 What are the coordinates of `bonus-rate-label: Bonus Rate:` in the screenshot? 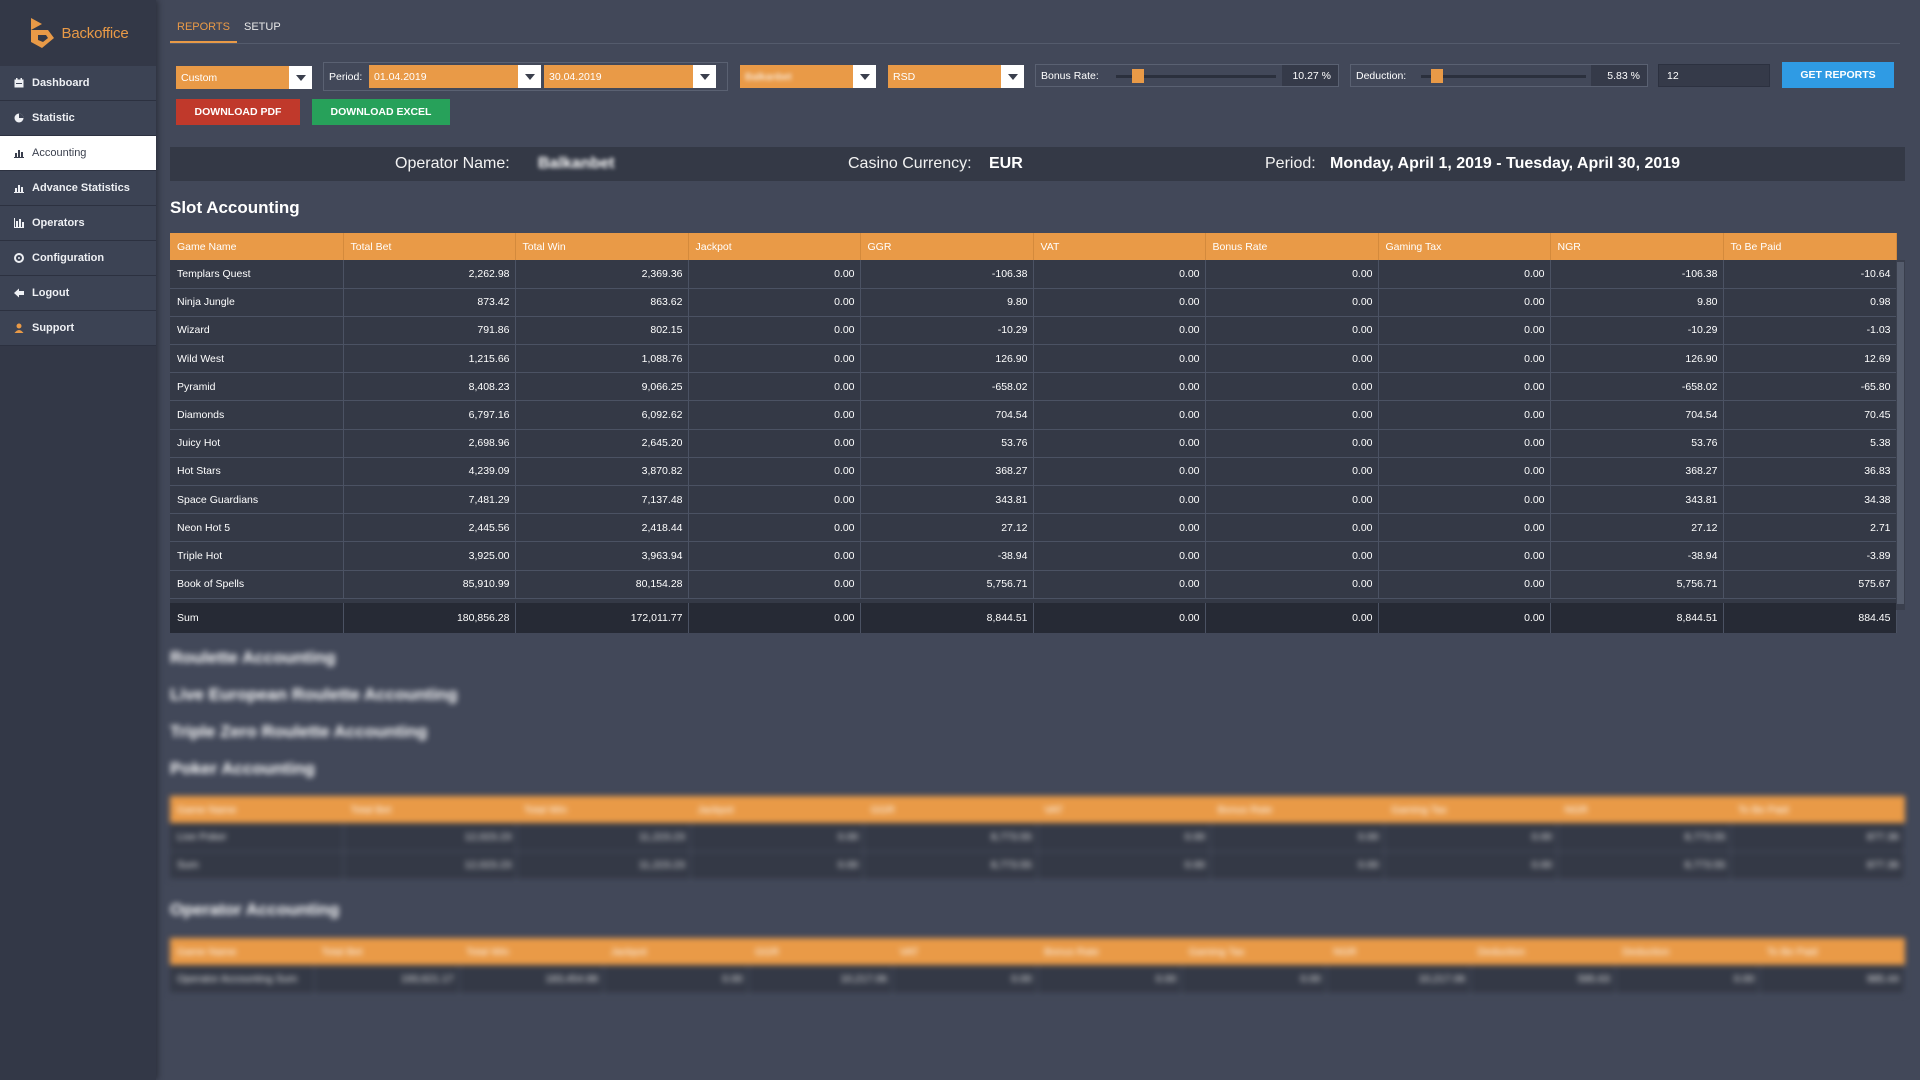 It's located at (1070, 75).